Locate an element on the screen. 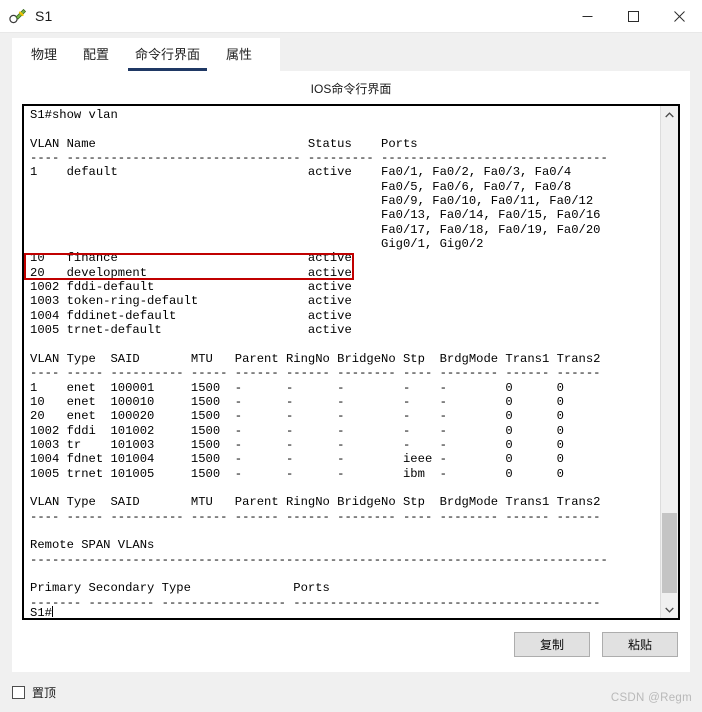 The height and width of the screenshot is (712, 702). terminal-prompt-line: S1# is located at coordinates (42, 612).